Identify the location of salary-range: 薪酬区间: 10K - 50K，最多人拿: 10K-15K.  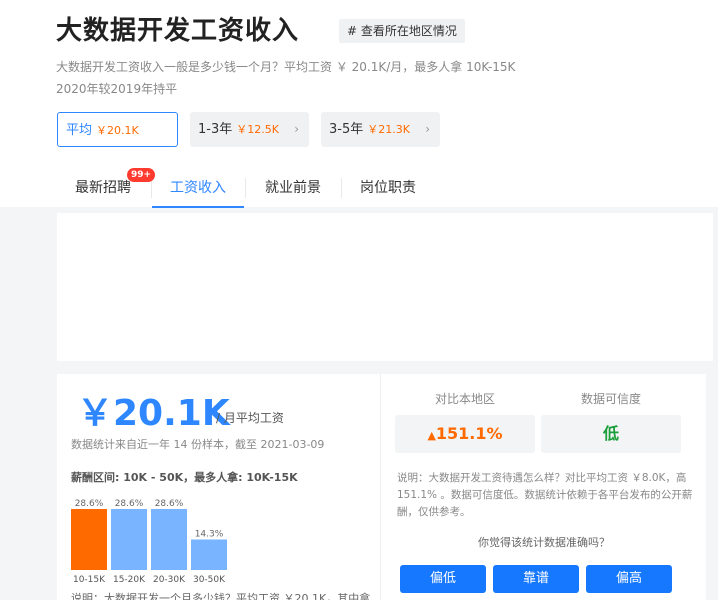
(184, 477).